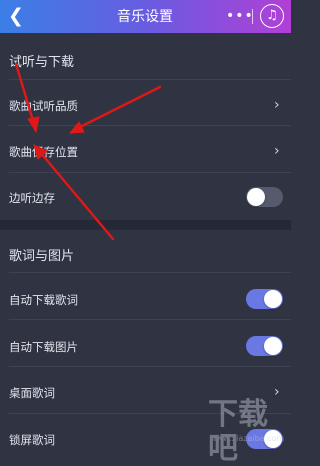 This screenshot has width=320, height=466. I want to click on toggle-cache-while-playing, so click(264, 197).